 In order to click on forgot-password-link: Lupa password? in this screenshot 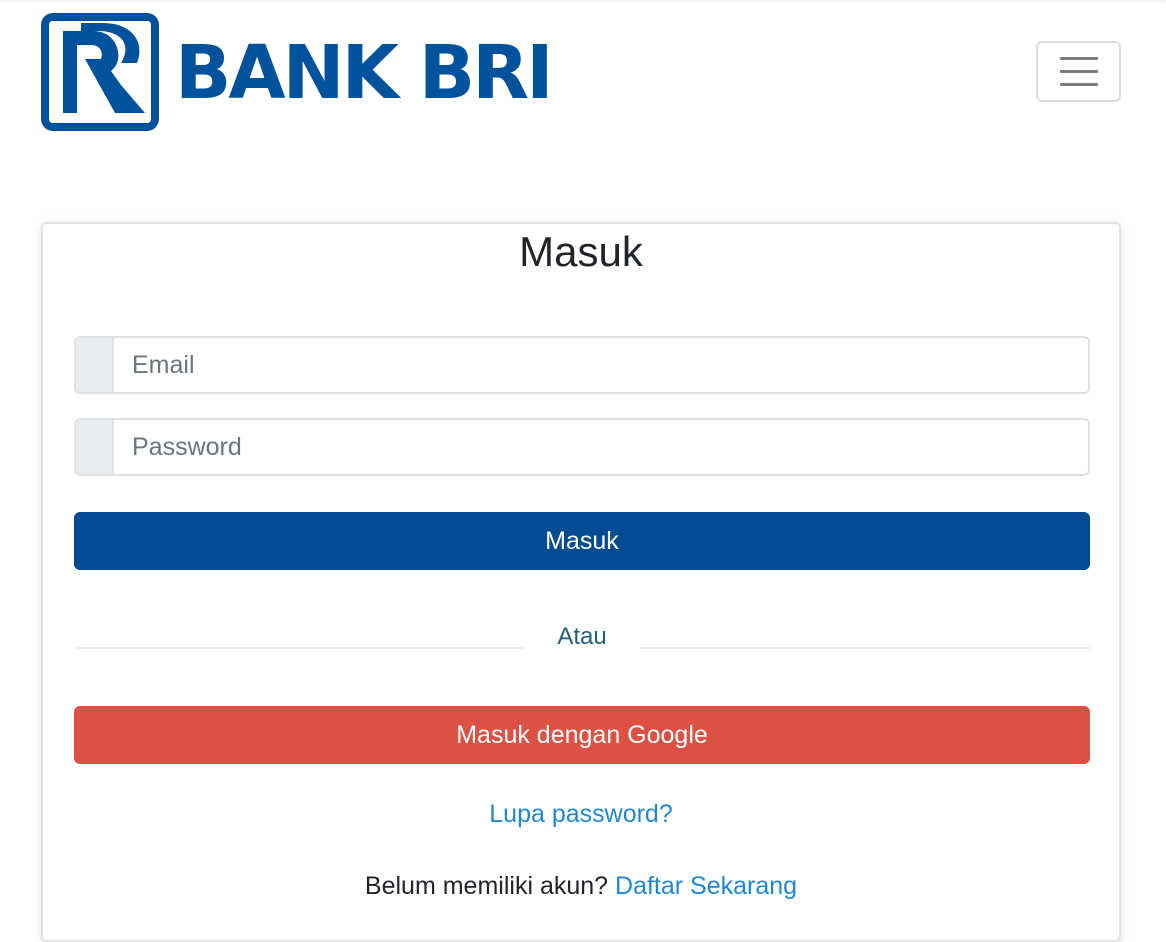, I will do `click(580, 814)`.